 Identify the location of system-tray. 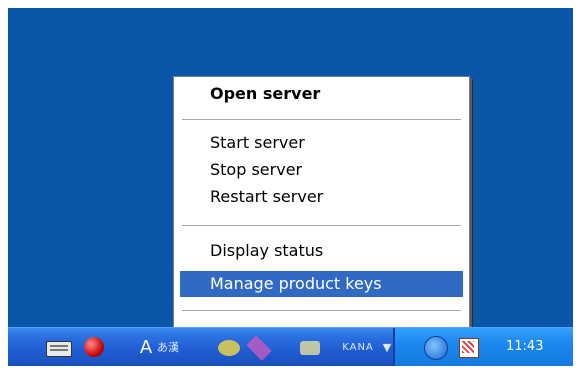
(484, 347).